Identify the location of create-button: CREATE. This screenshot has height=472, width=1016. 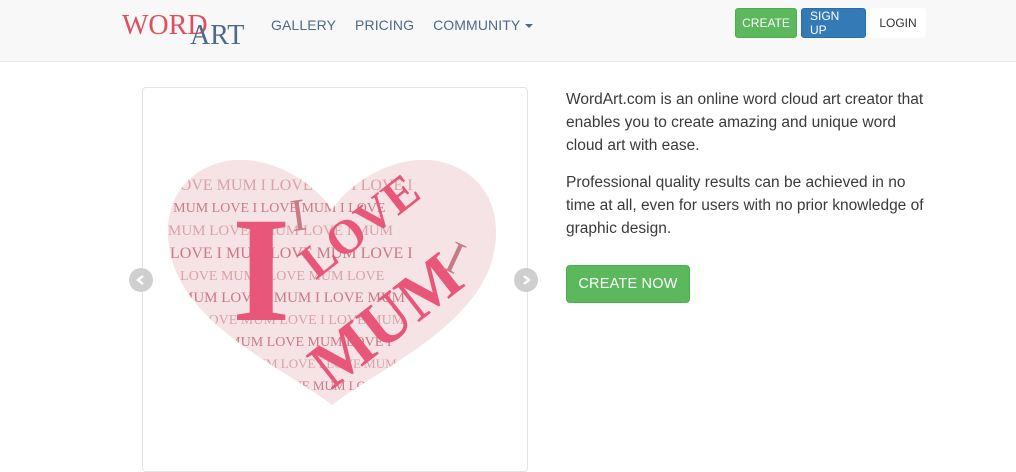
(766, 23).